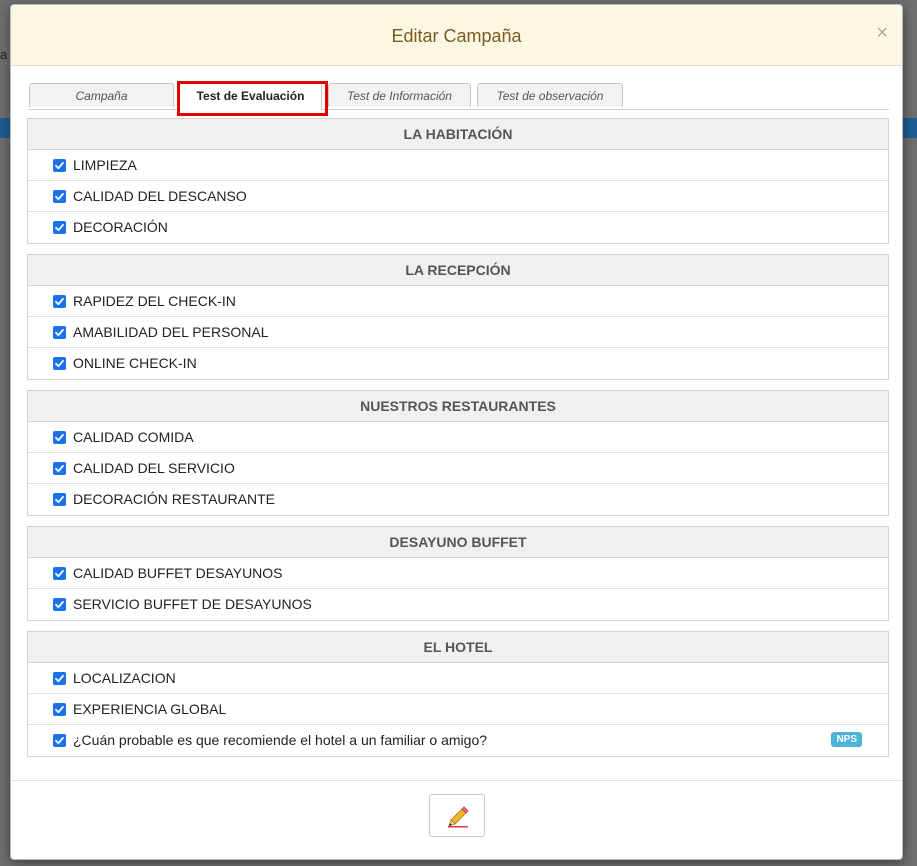 The width and height of the screenshot is (917, 866). Describe the element at coordinates (160, 196) in the screenshot. I see `item-label: CALIDAD DEL DESCANSO` at that location.